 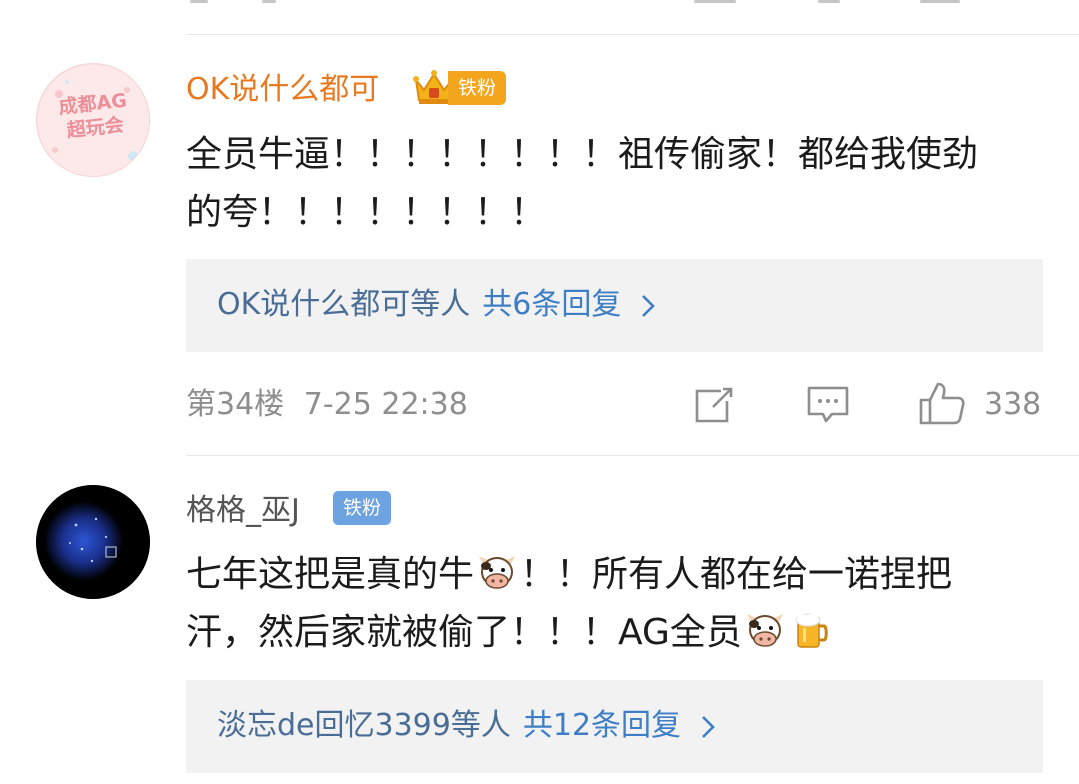 I want to click on like-count: 338, so click(x=1013, y=404).